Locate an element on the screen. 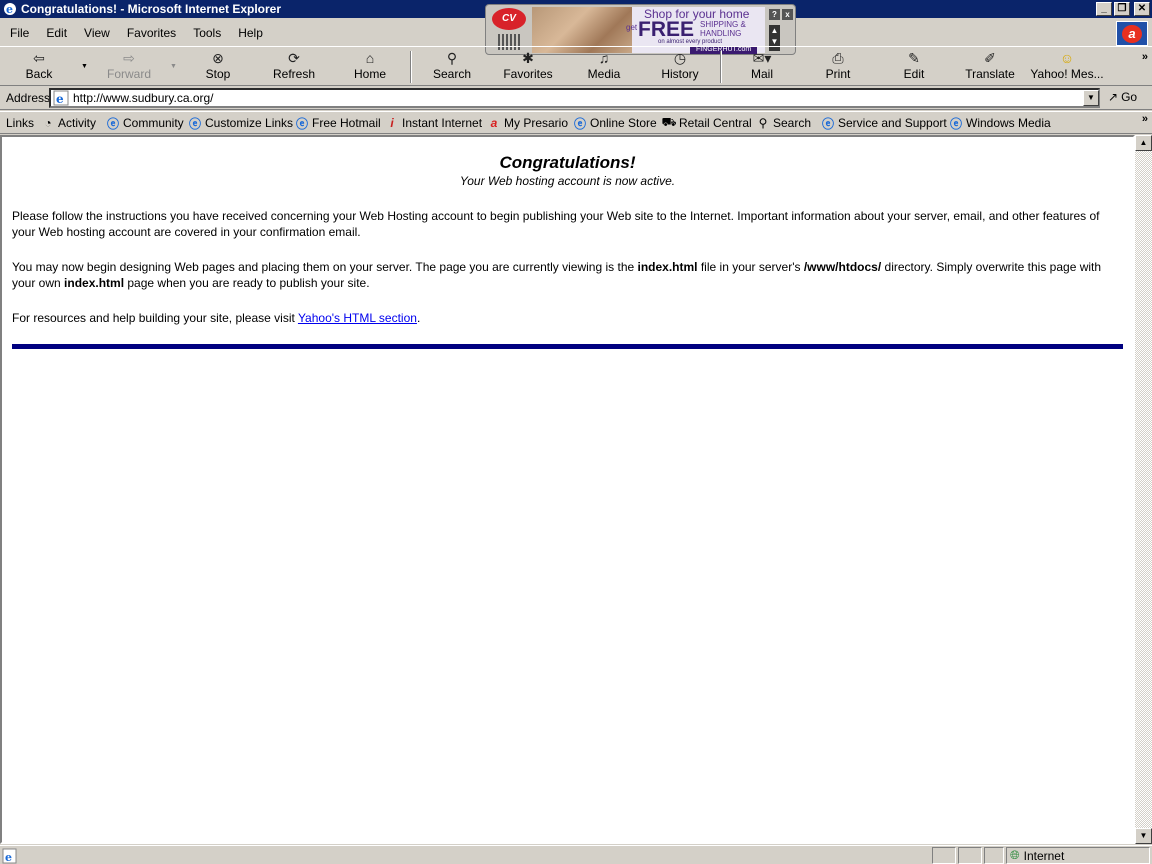 This screenshot has height=864, width=1152. zone-label: Internet is located at coordinates (1044, 855).